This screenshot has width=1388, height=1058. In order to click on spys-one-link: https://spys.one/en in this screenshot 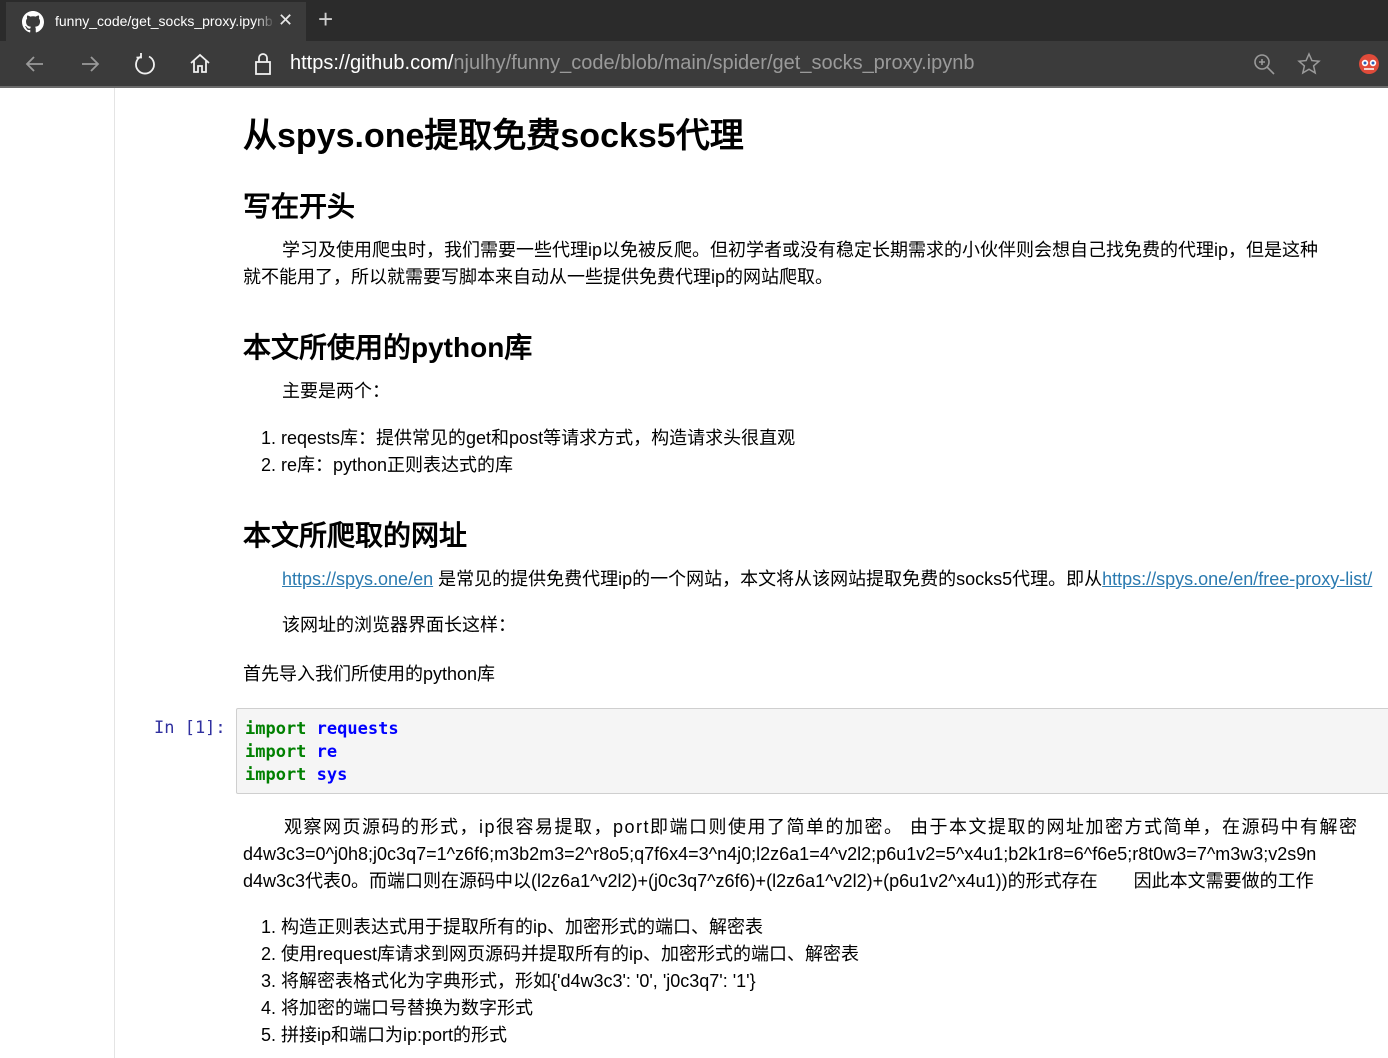, I will do `click(357, 579)`.